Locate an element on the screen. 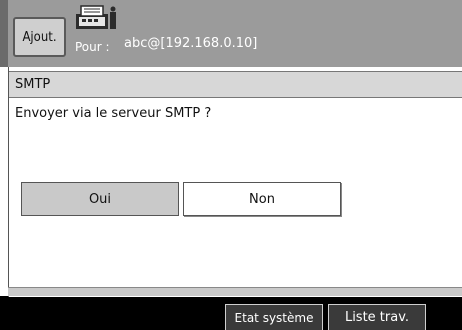  job-list-button: Liste trav. is located at coordinates (377, 317).